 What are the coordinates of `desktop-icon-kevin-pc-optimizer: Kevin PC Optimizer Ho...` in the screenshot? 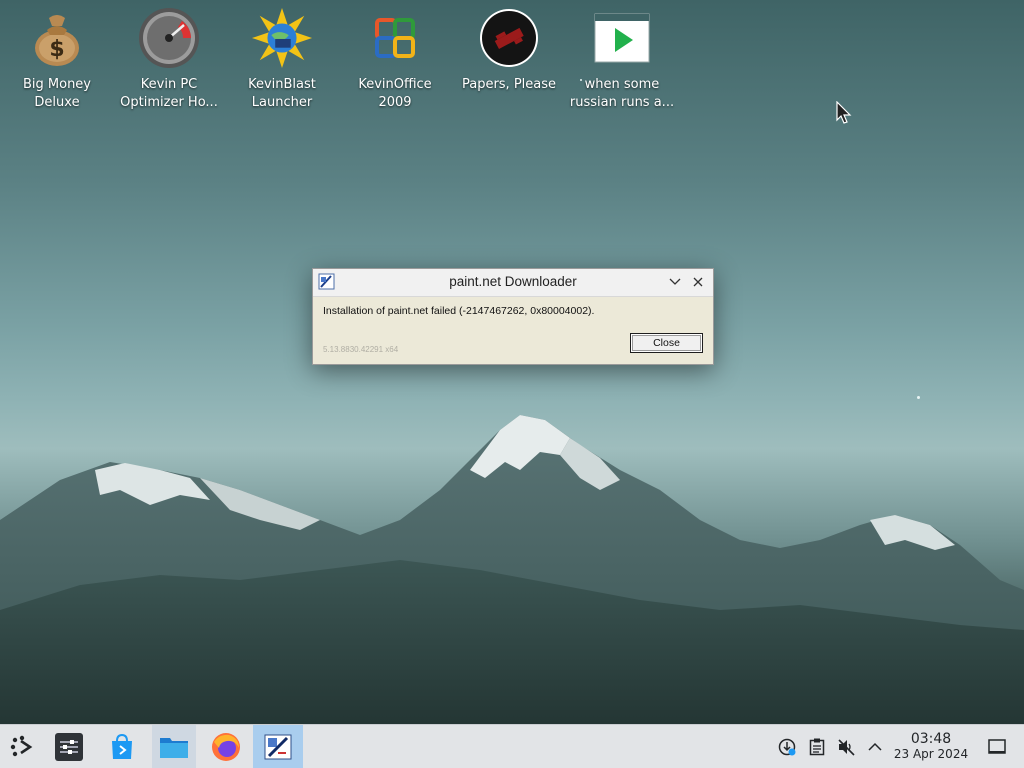 It's located at (169, 59).